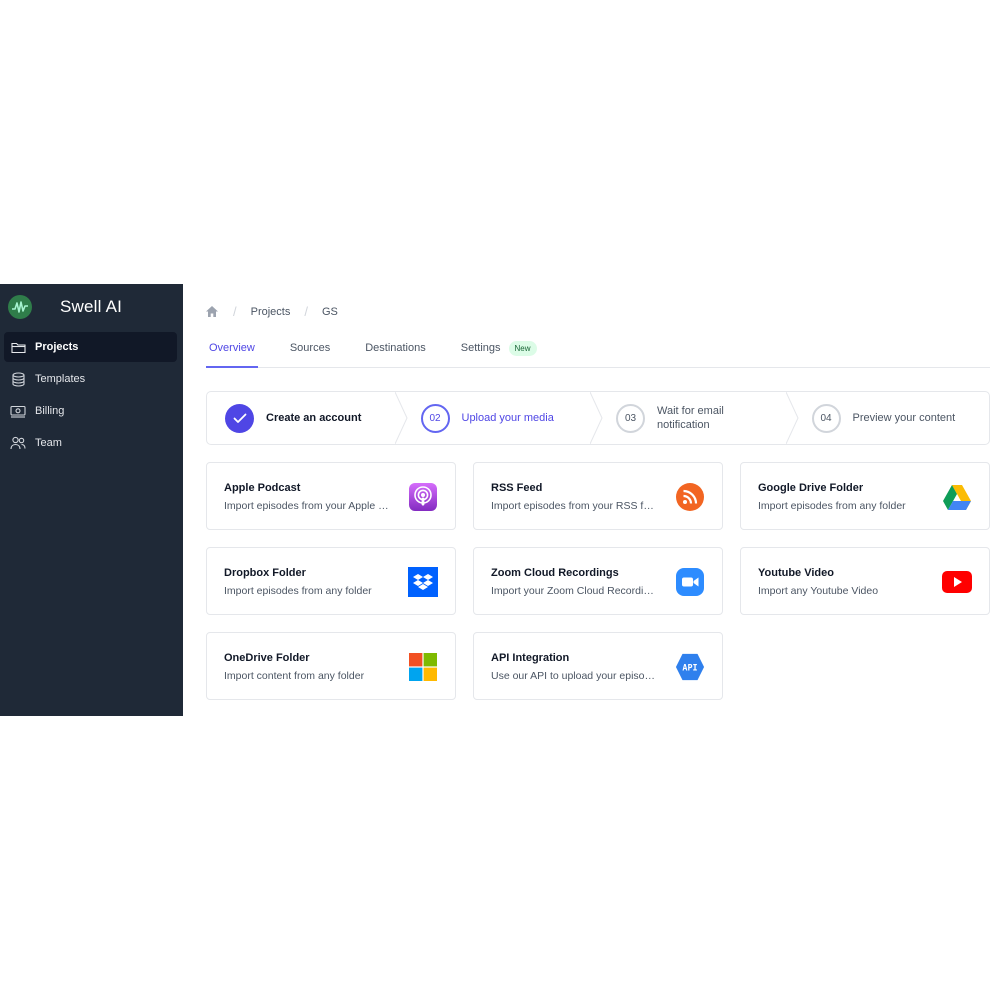 The height and width of the screenshot is (1000, 1000). Describe the element at coordinates (957, 497) in the screenshot. I see `google-drive-icon` at that location.